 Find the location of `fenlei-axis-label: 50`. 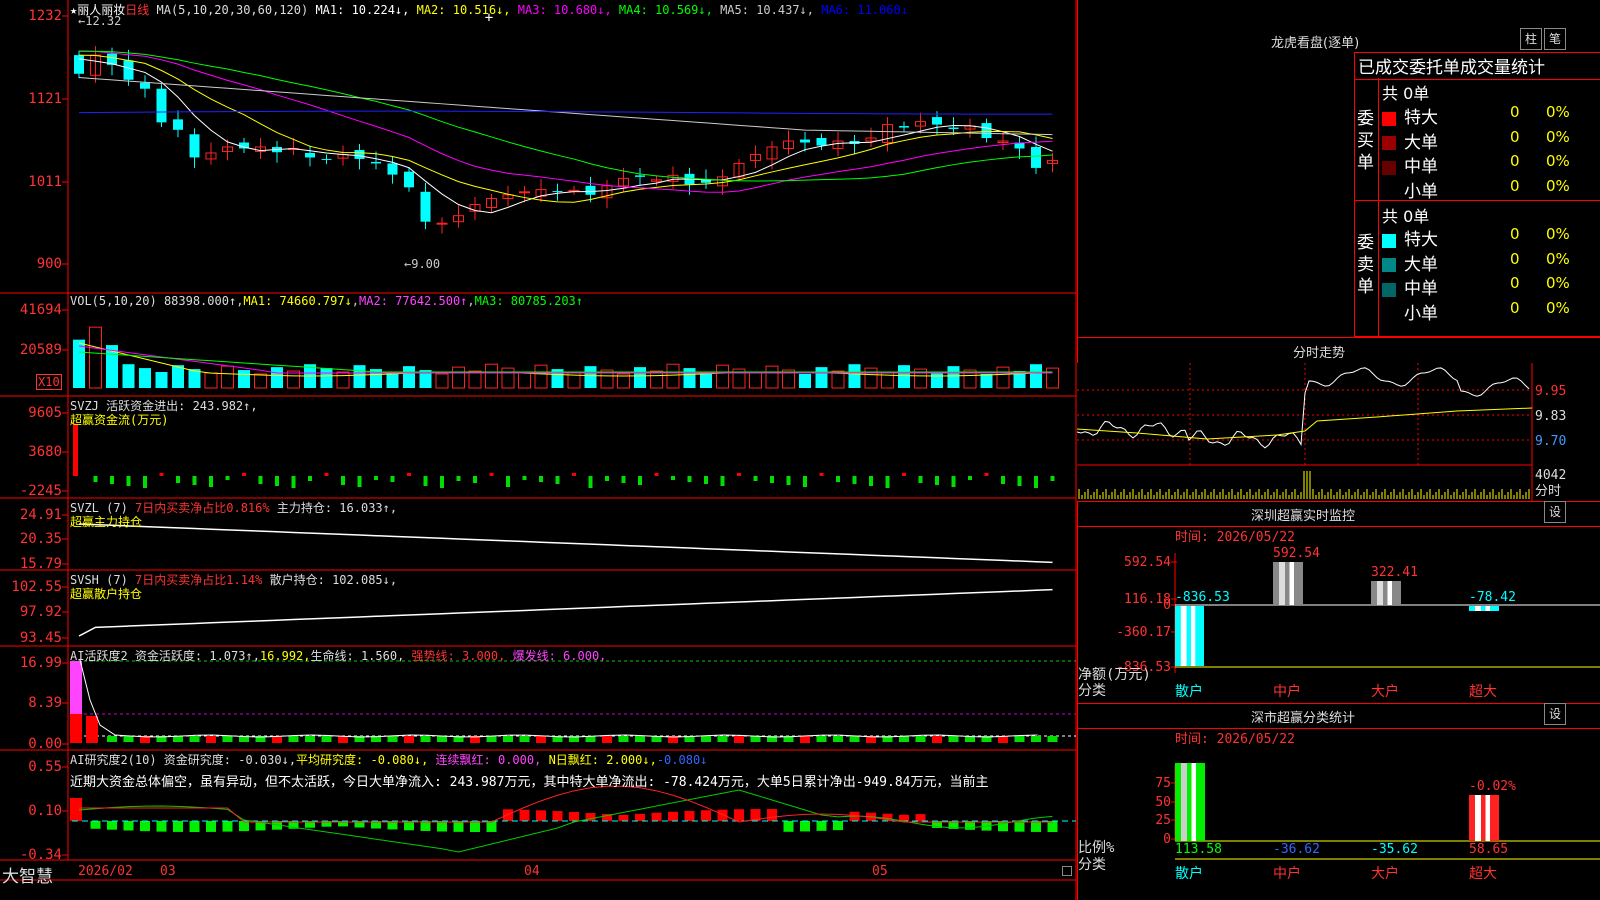

fenlei-axis-label: 50 is located at coordinates (1163, 802).